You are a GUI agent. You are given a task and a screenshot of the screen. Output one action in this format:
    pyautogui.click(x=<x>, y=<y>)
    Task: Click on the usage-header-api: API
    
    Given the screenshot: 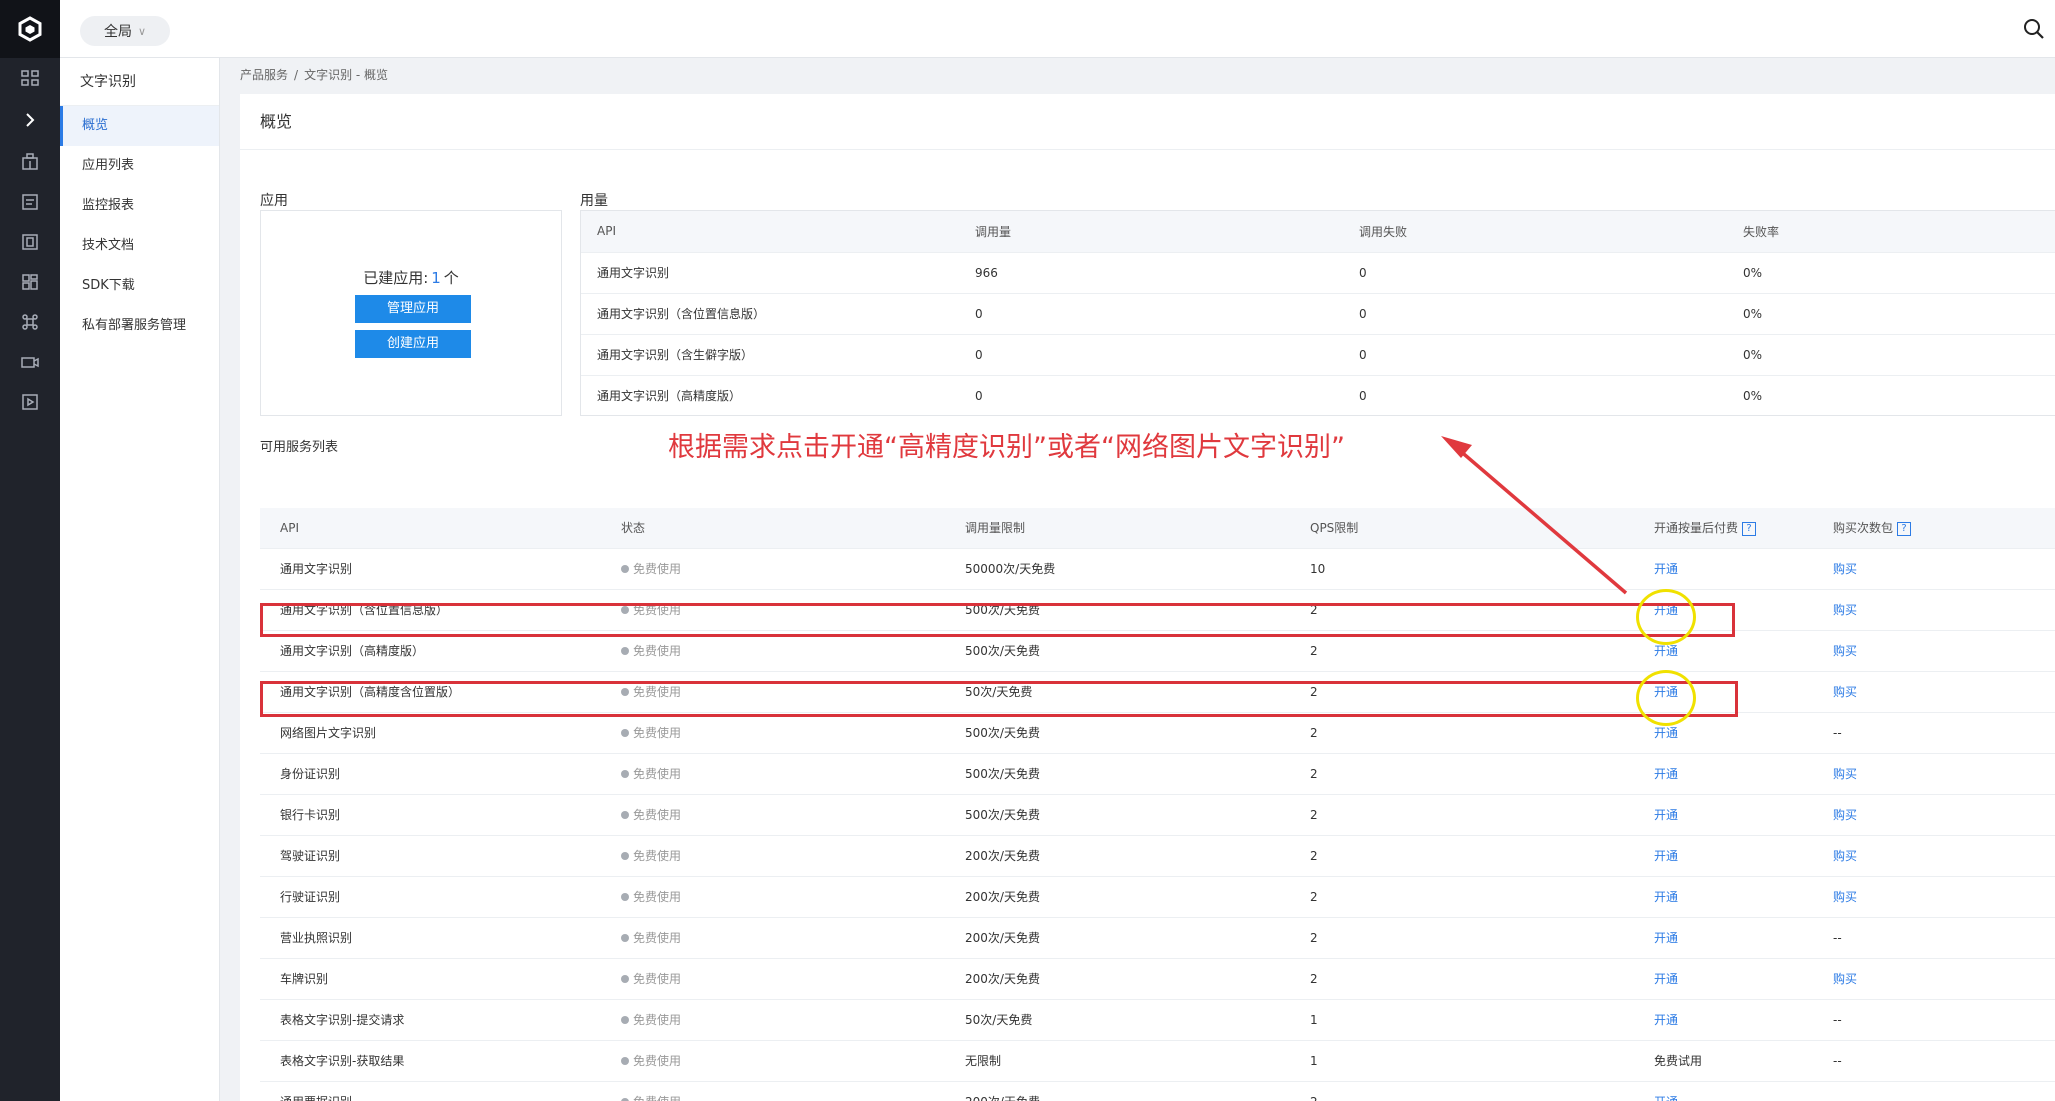 What is the action you would take?
    pyautogui.click(x=770, y=231)
    